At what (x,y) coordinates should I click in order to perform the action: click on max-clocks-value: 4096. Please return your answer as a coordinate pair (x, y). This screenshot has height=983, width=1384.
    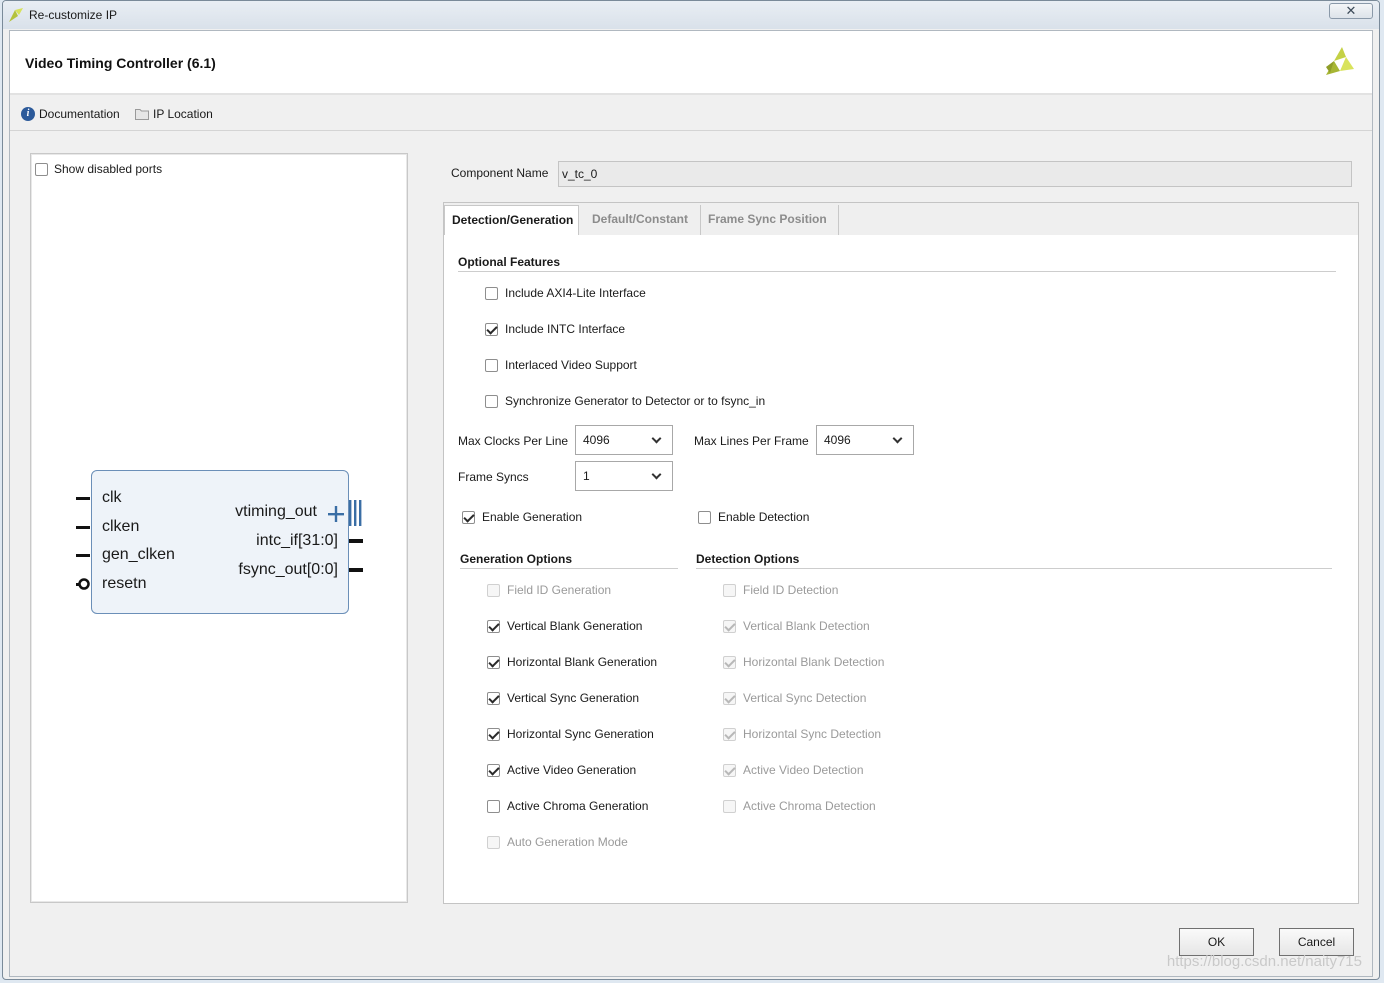
    Looking at the image, I should click on (596, 440).